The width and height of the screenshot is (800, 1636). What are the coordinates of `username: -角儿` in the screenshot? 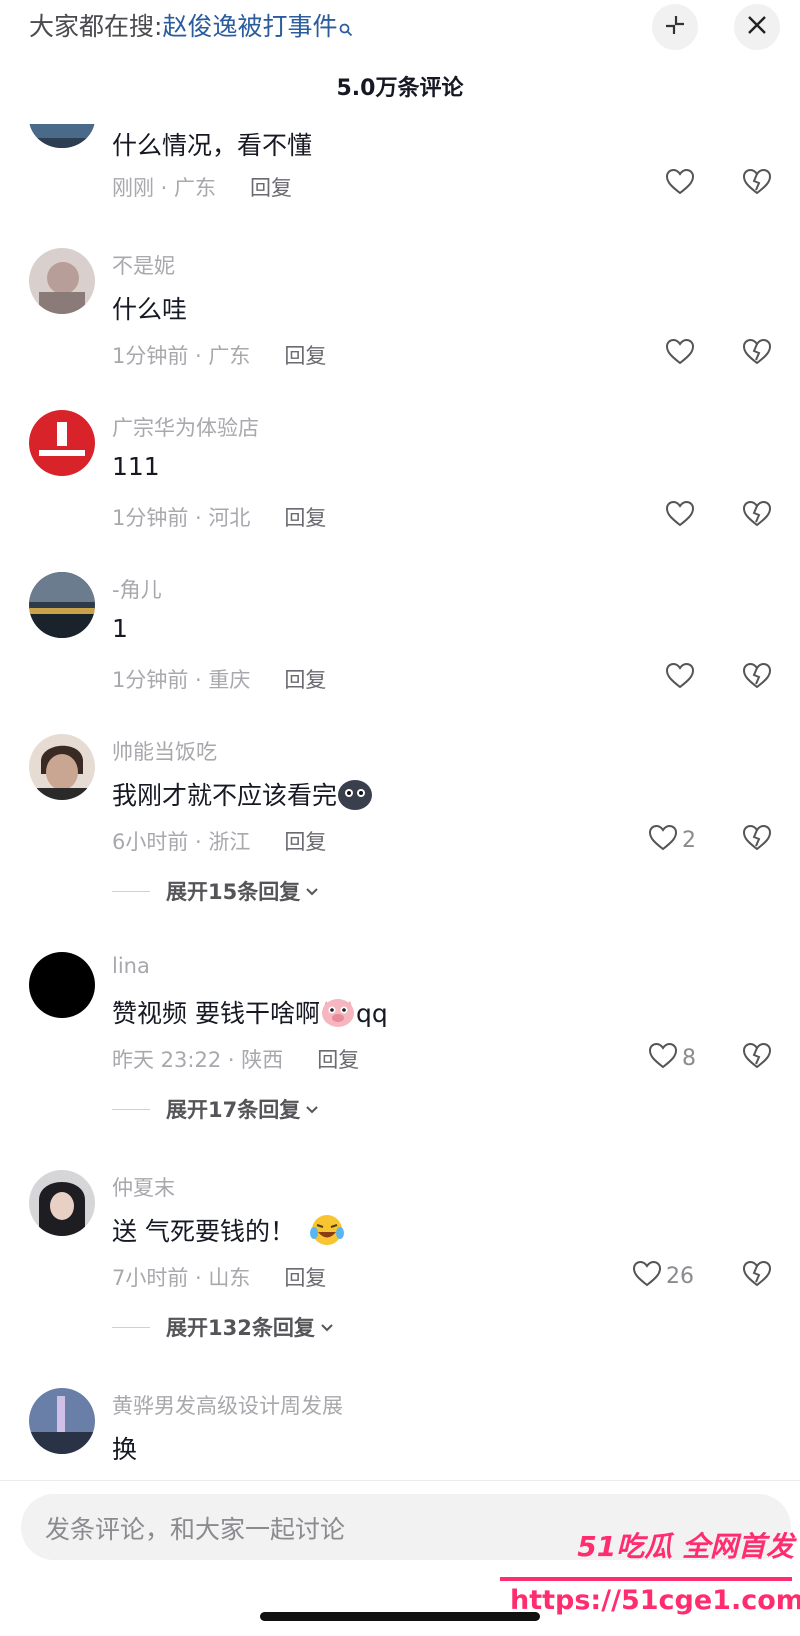 It's located at (137, 589).